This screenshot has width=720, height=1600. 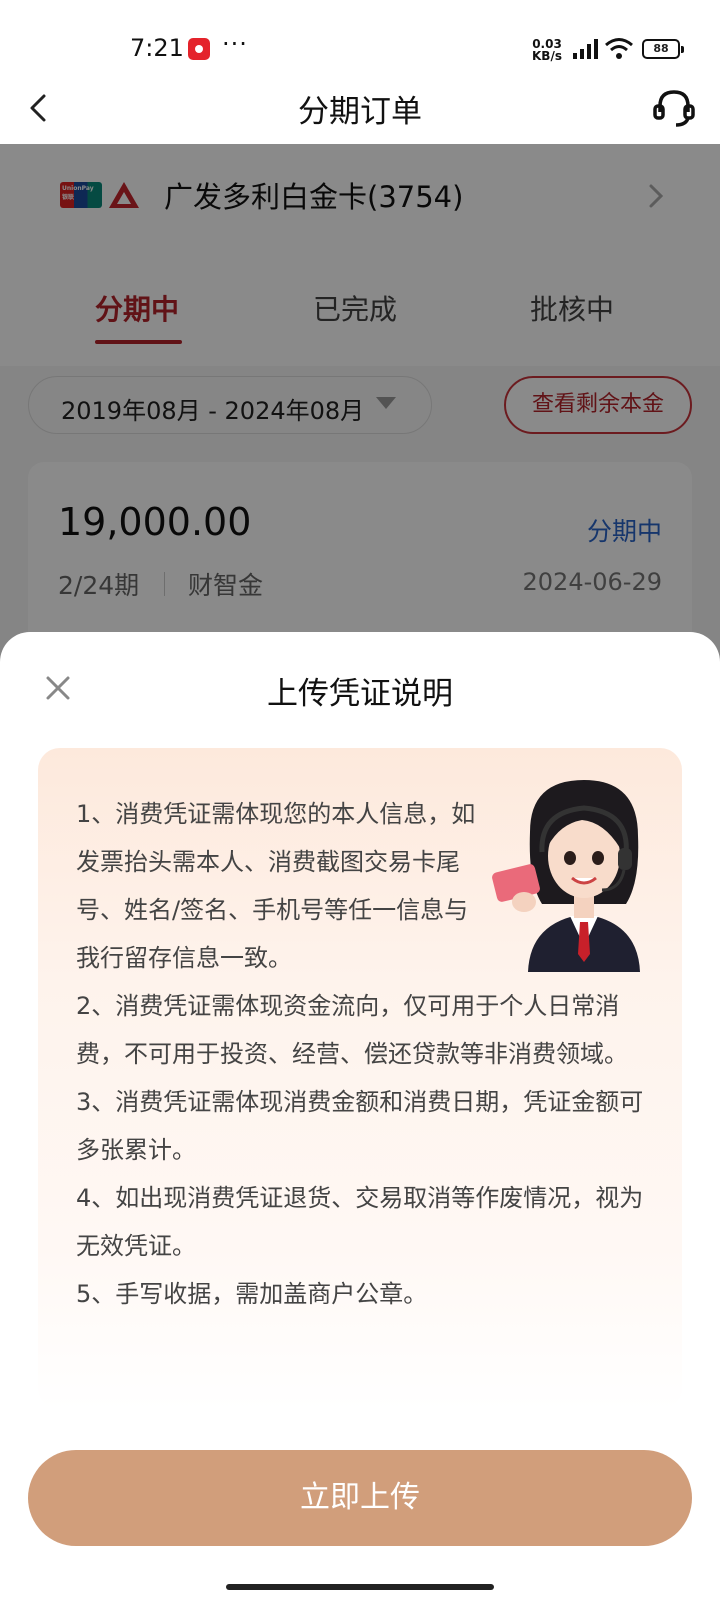 I want to click on upload-now-button: 立即上传, so click(x=360, y=1498).